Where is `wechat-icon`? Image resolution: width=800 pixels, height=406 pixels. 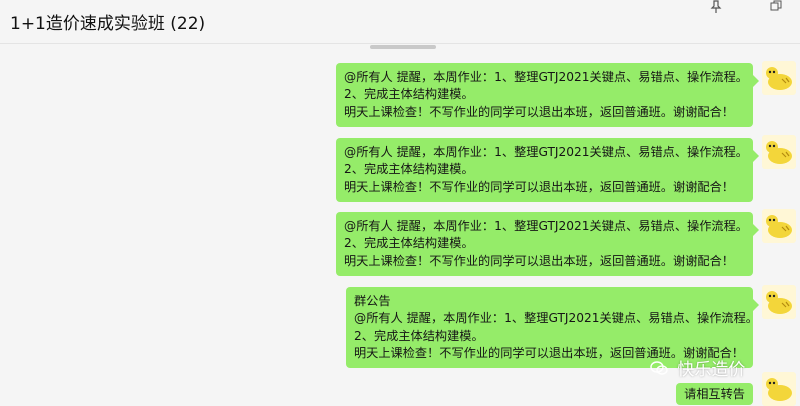
wechat-icon is located at coordinates (659, 370).